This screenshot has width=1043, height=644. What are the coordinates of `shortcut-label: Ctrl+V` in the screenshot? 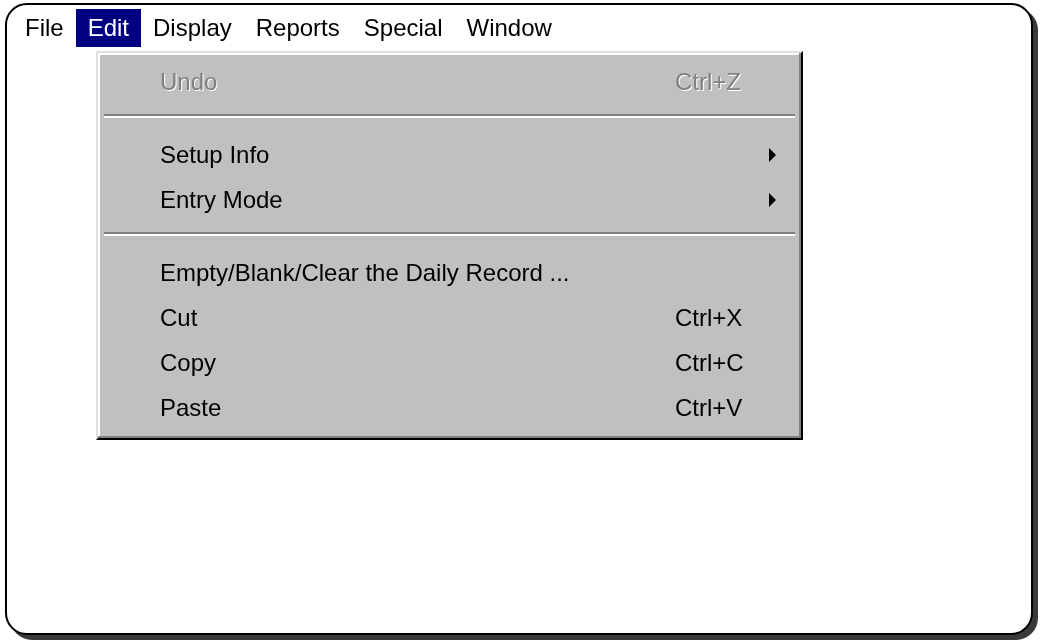 It's located at (709, 407).